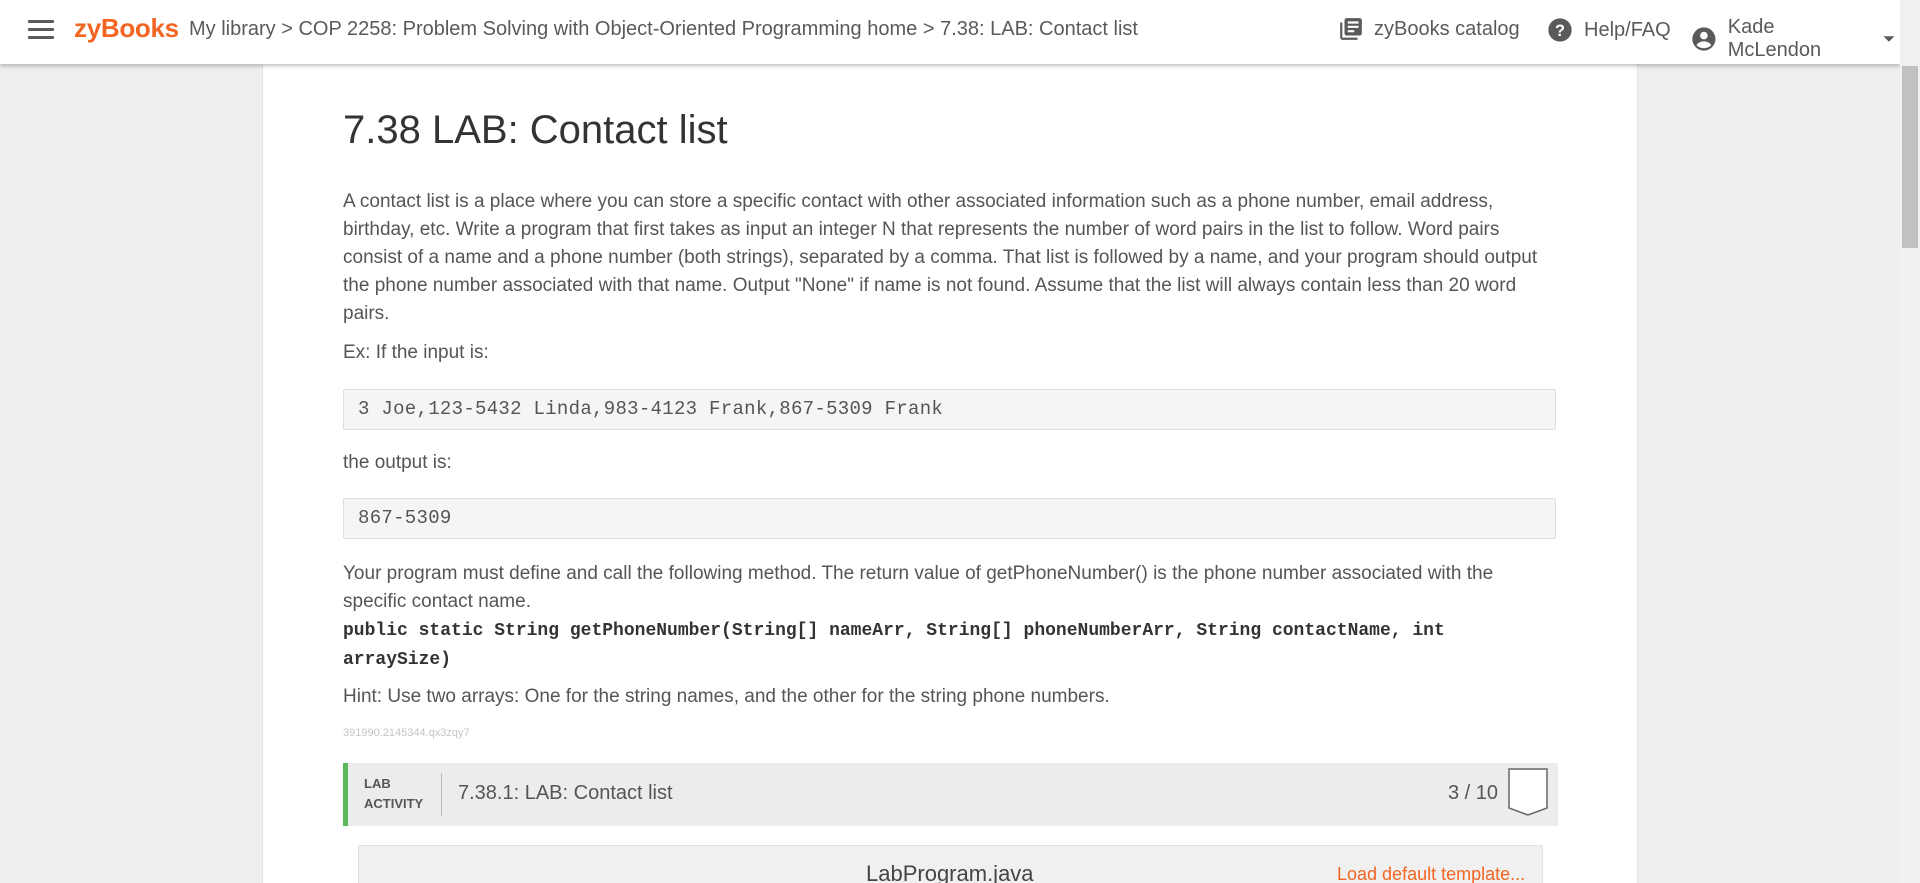  I want to click on menu-icon, so click(41, 30).